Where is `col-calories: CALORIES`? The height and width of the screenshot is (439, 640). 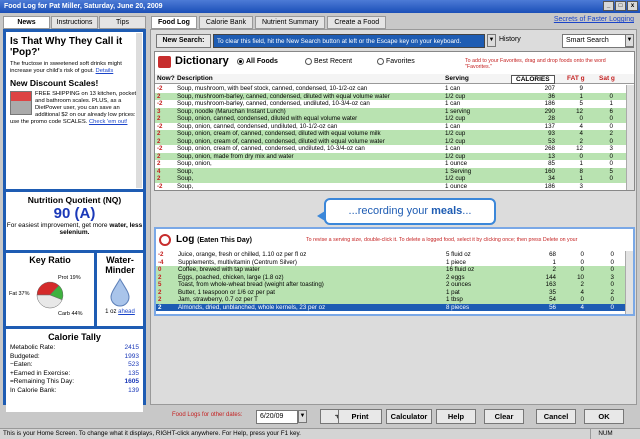 col-calories: CALORIES is located at coordinates (533, 79).